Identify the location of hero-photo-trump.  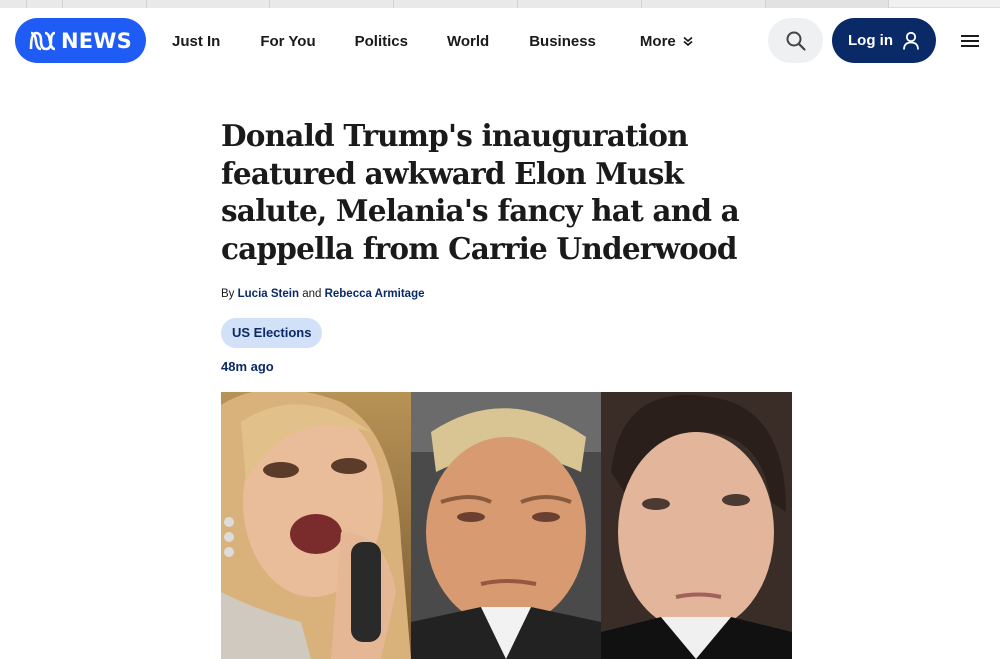
(506, 525).